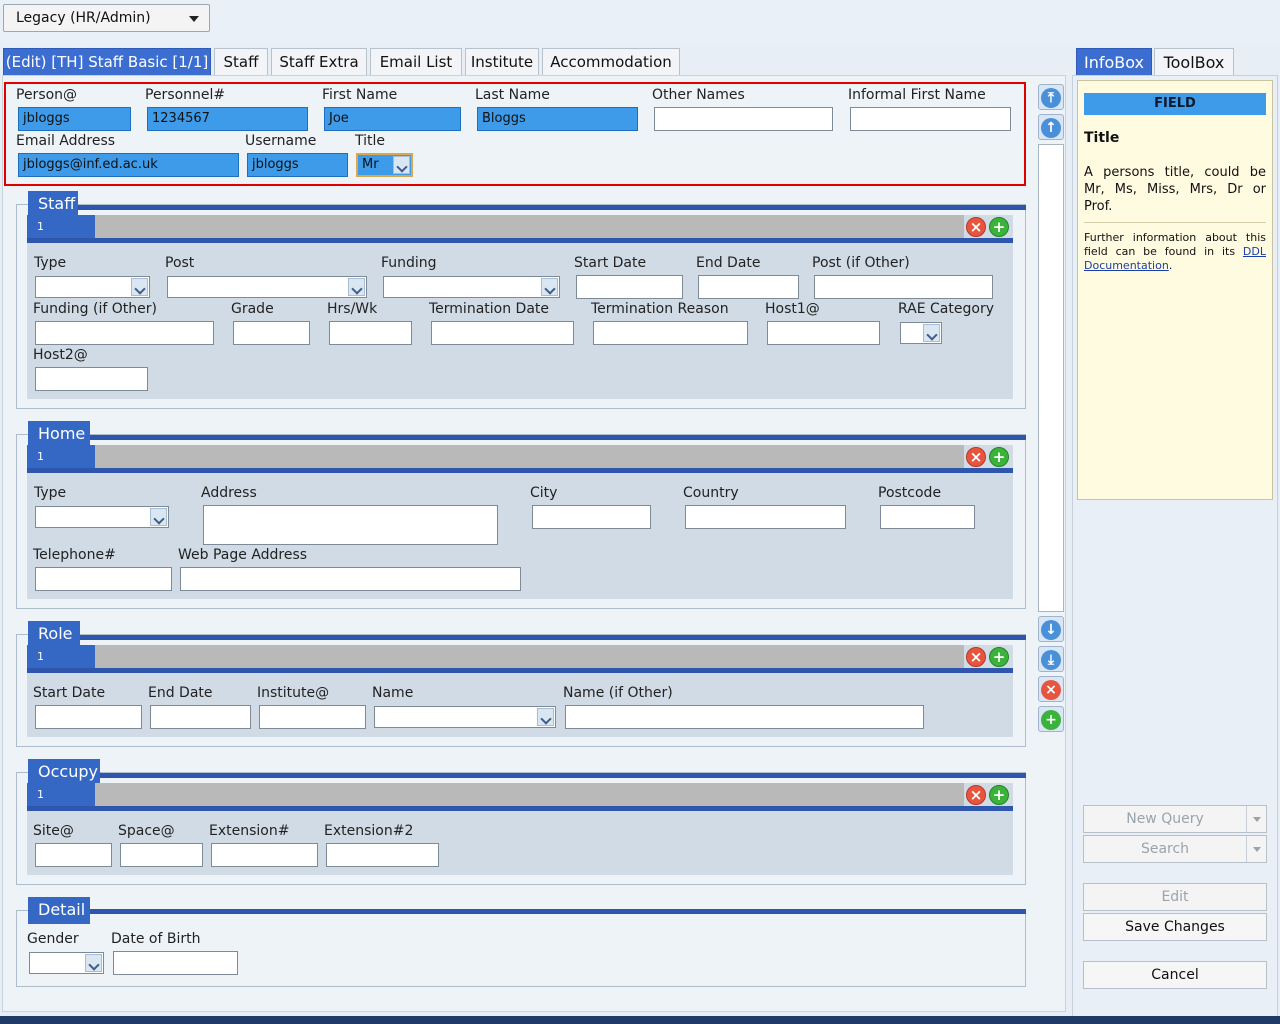 The height and width of the screenshot is (1024, 1280). What do you see at coordinates (241, 62) in the screenshot?
I see `tab-staff: Staff` at bounding box center [241, 62].